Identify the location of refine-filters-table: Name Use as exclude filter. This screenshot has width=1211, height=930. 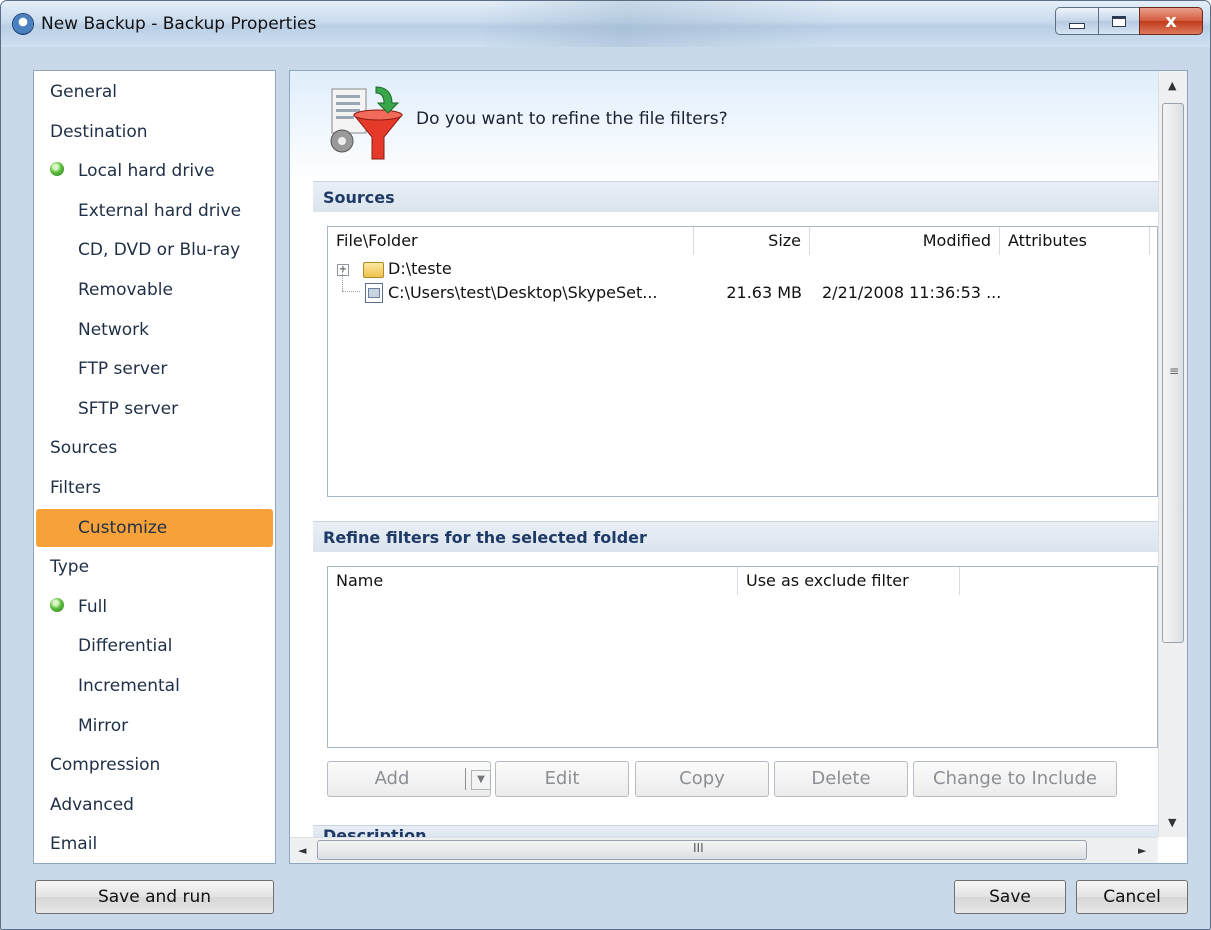
(742, 657).